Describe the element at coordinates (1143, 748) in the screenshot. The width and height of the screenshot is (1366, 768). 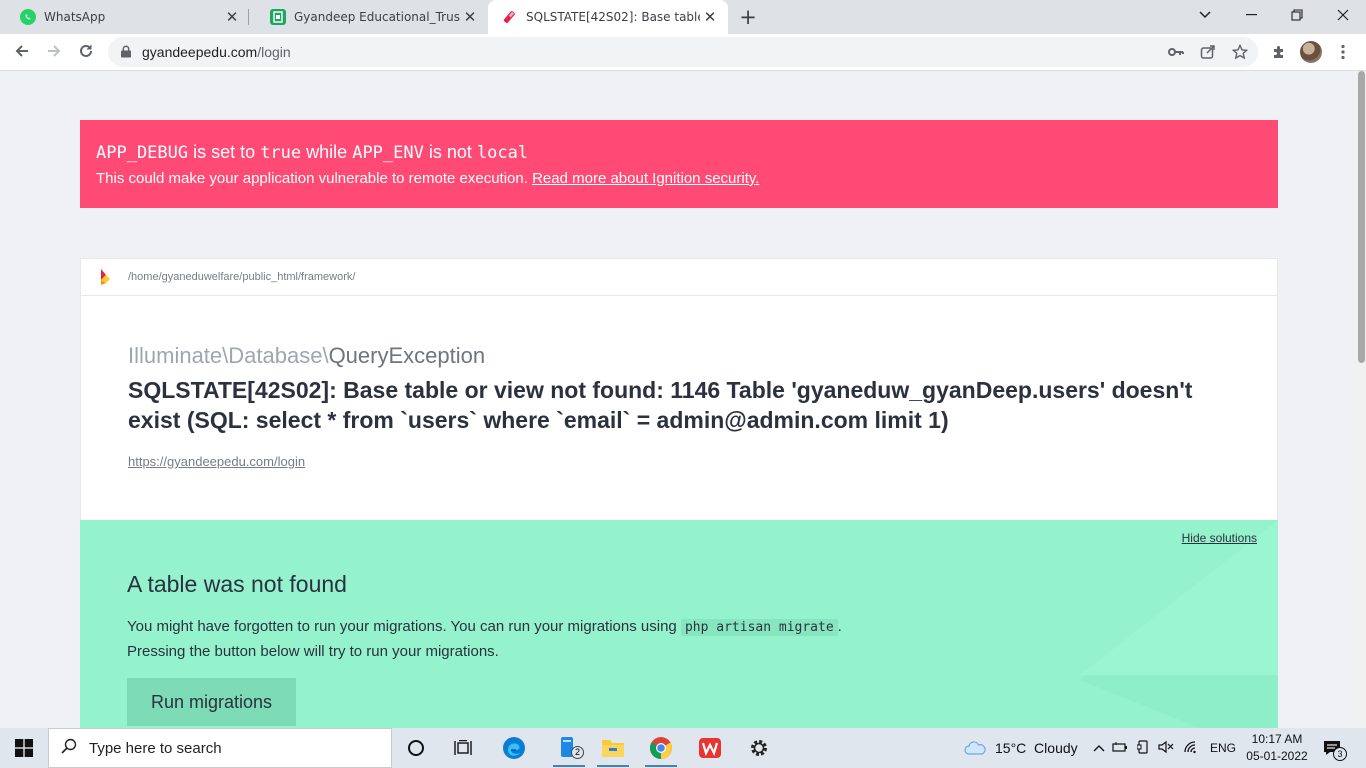
I see `device-icon` at that location.